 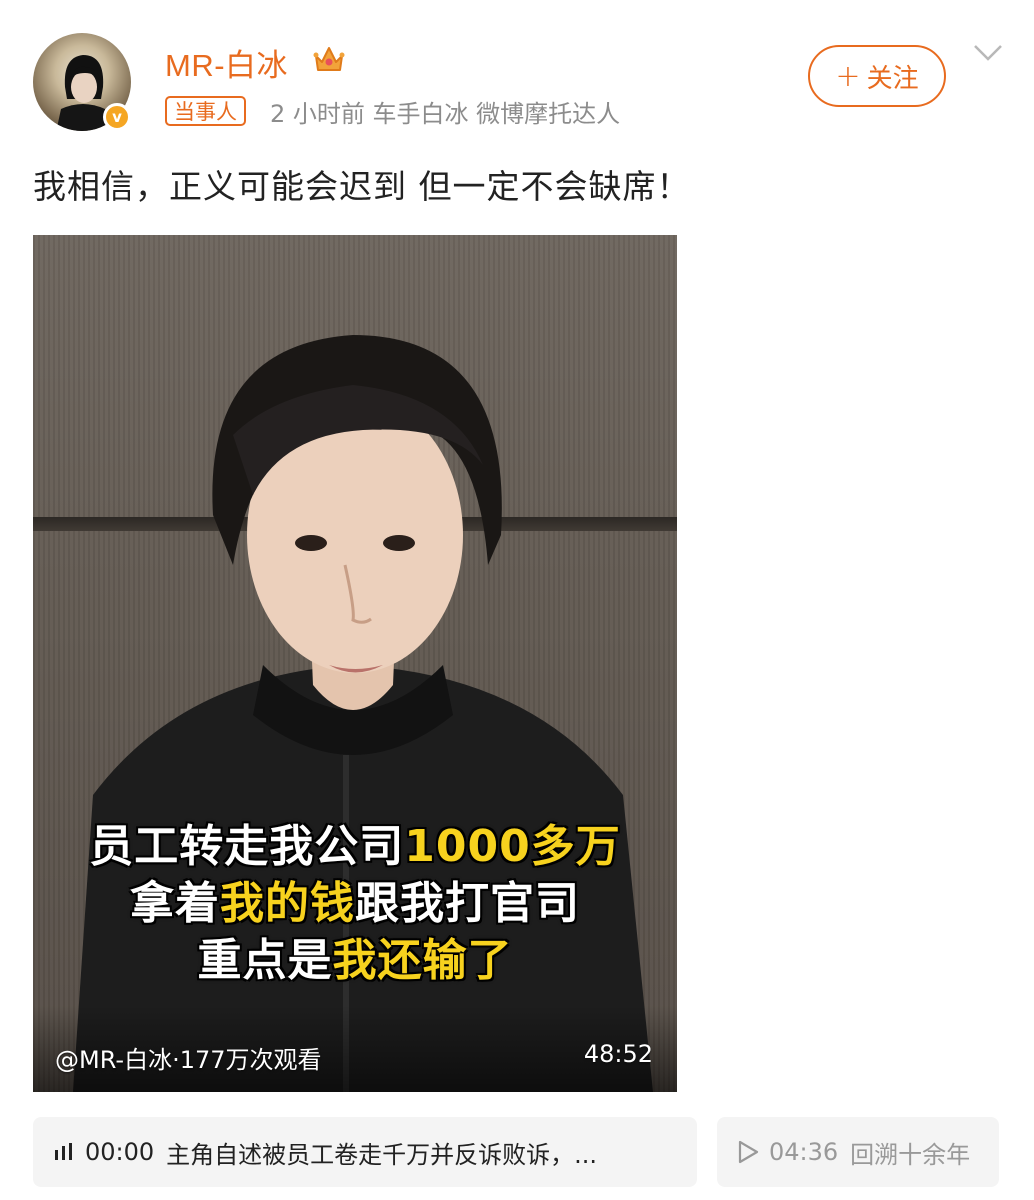 I want to click on follow-button: + 关注, so click(x=877, y=76).